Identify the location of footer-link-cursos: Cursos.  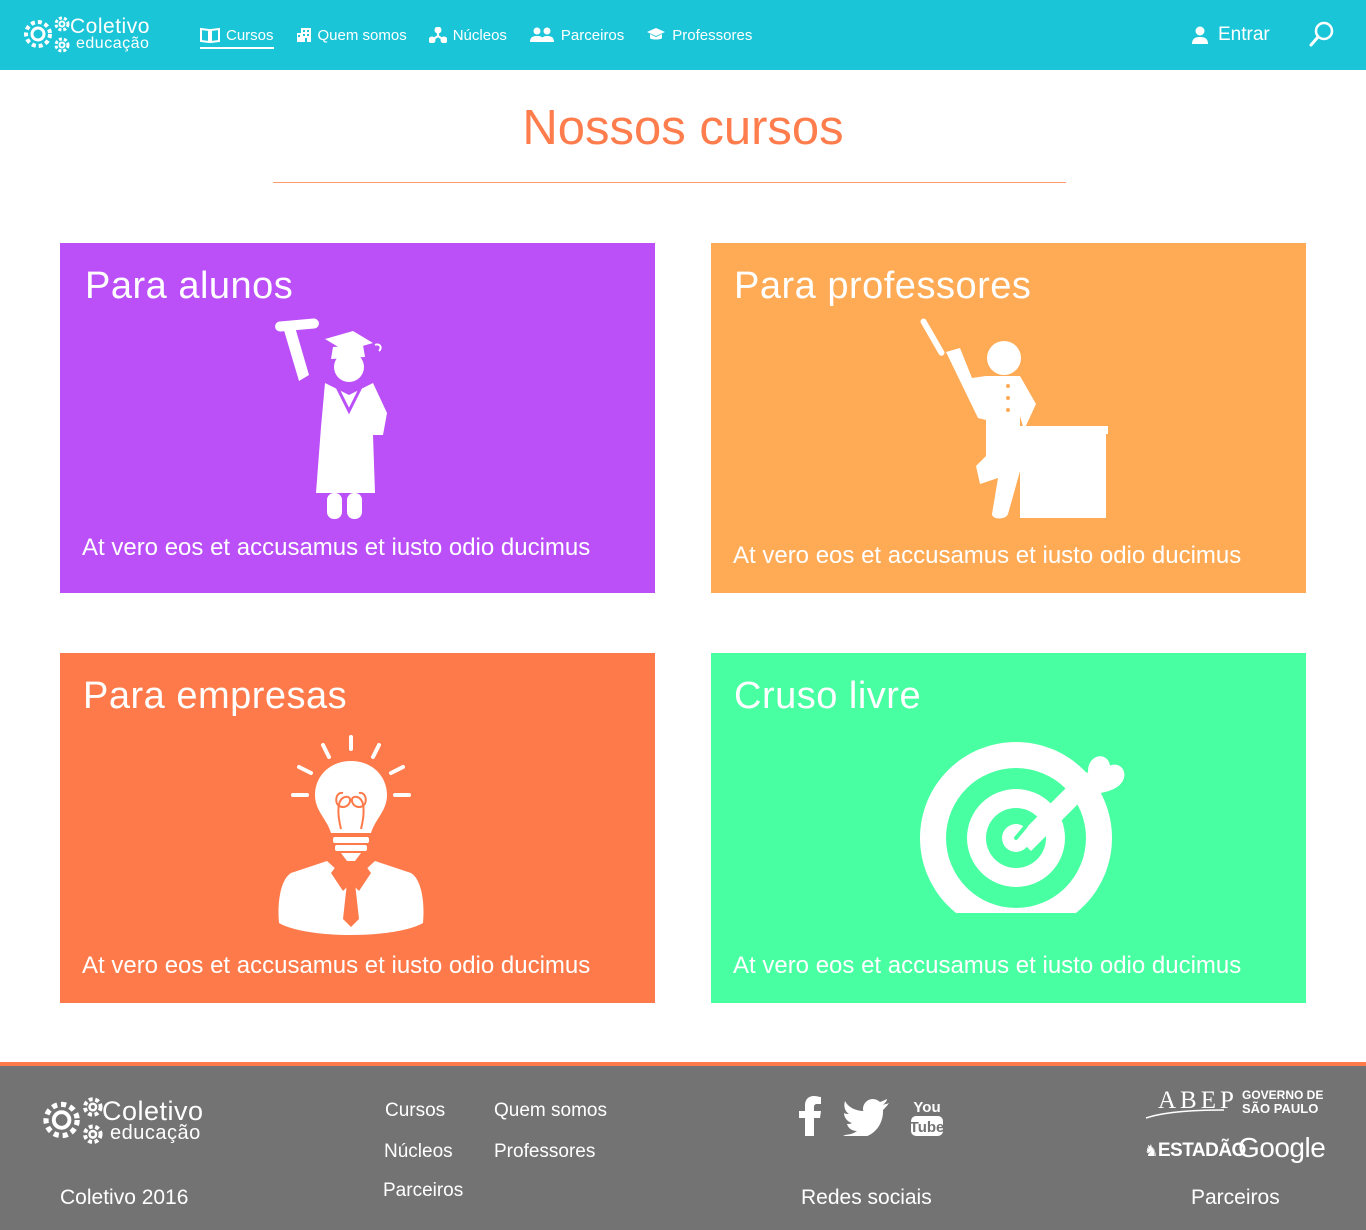
(415, 1111).